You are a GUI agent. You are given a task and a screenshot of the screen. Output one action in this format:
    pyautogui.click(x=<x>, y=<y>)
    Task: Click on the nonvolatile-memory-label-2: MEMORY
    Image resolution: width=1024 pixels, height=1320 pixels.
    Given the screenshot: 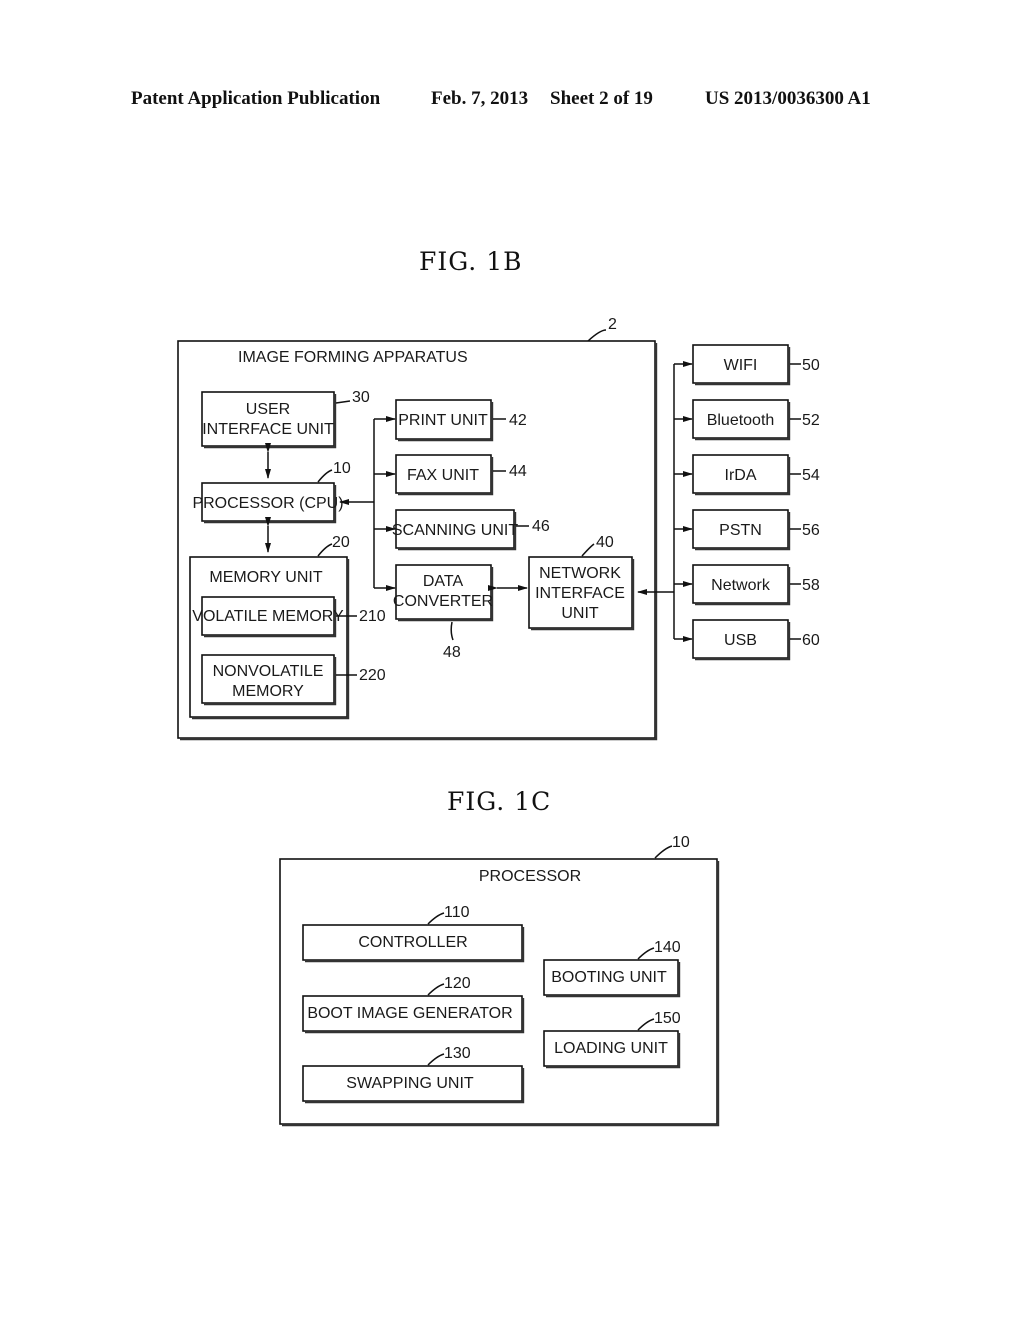 What is the action you would take?
    pyautogui.click(x=268, y=691)
    